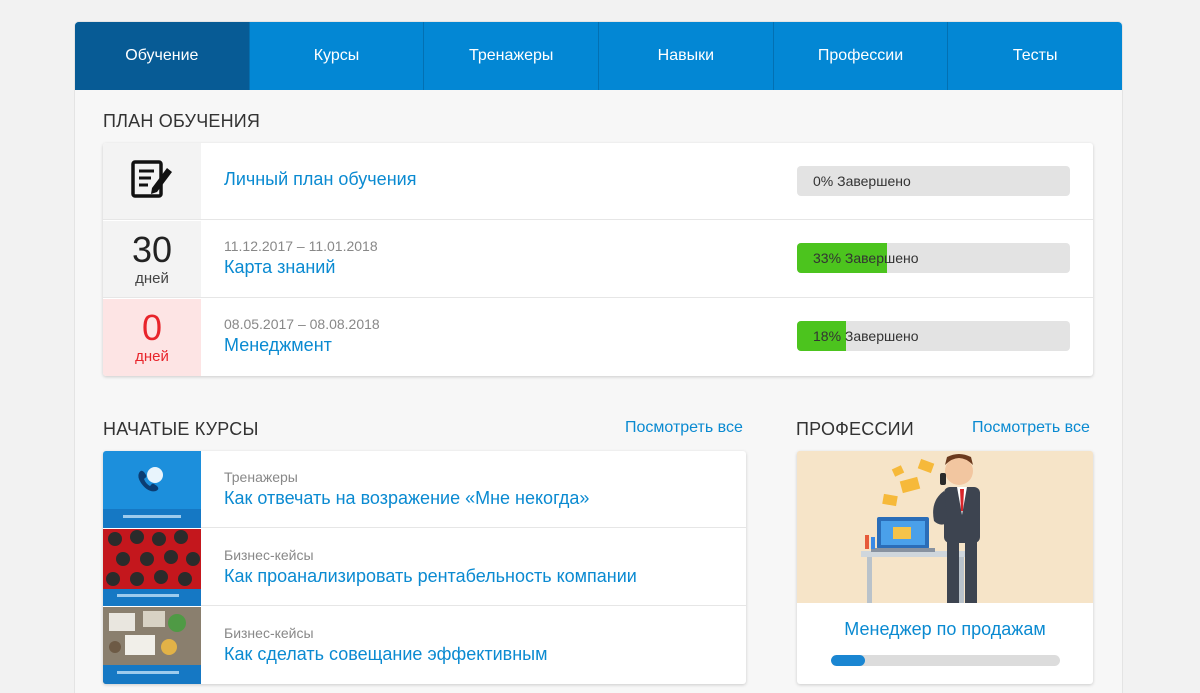 This screenshot has height=693, width=1200. What do you see at coordinates (301, 246) in the screenshot?
I see `plan-dates: 11.12.2017 – 11.01.2018` at bounding box center [301, 246].